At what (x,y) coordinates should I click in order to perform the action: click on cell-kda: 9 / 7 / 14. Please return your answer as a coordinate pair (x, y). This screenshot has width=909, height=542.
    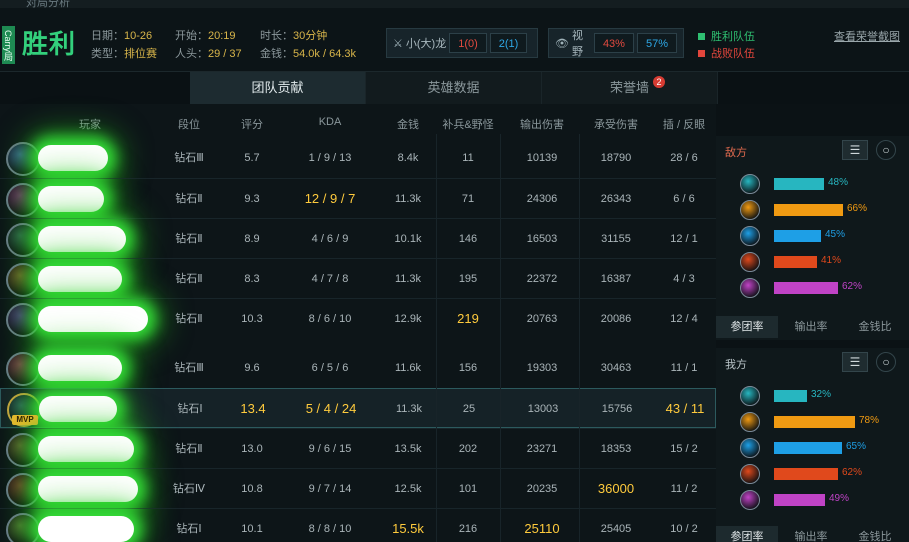
    Looking at the image, I should click on (330, 489).